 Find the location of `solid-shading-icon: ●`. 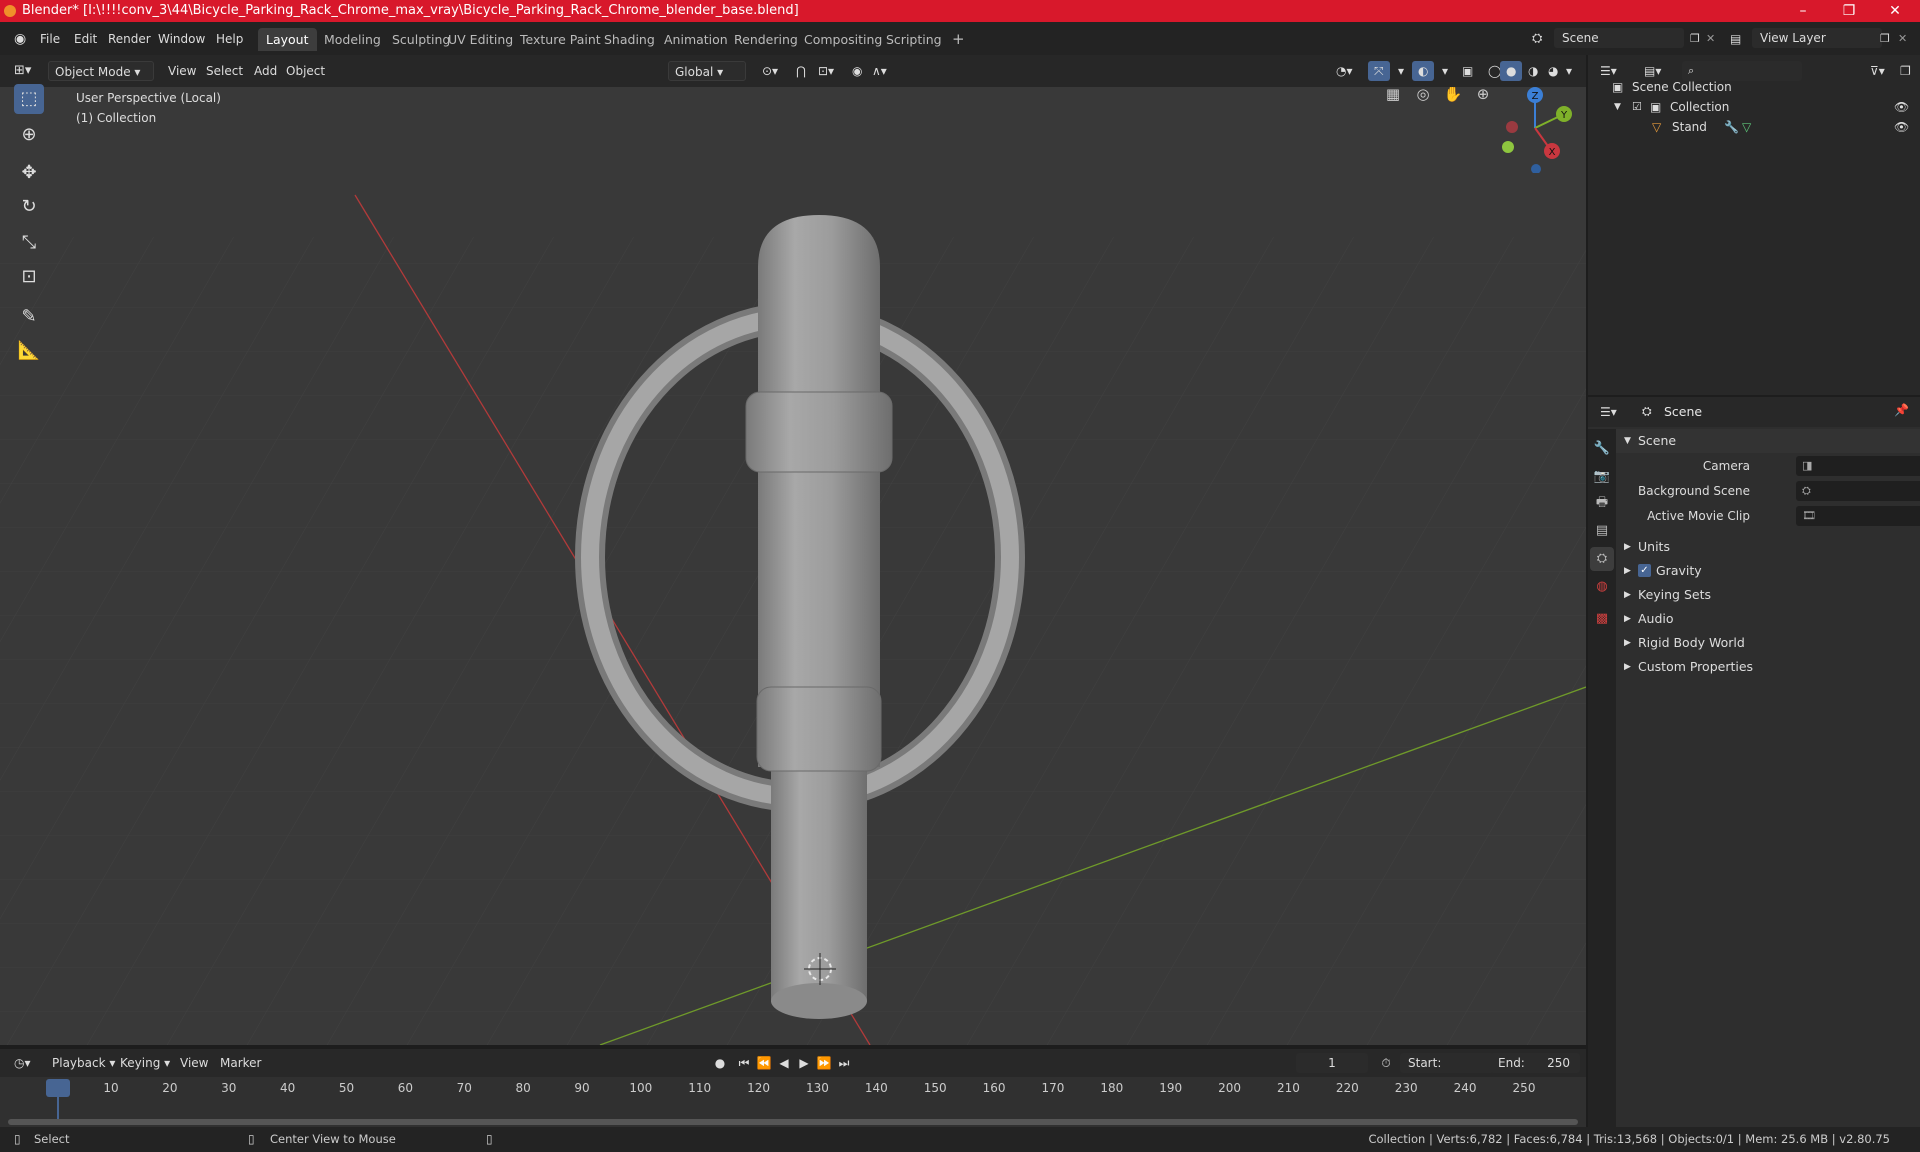

solid-shading-icon: ● is located at coordinates (1511, 71).